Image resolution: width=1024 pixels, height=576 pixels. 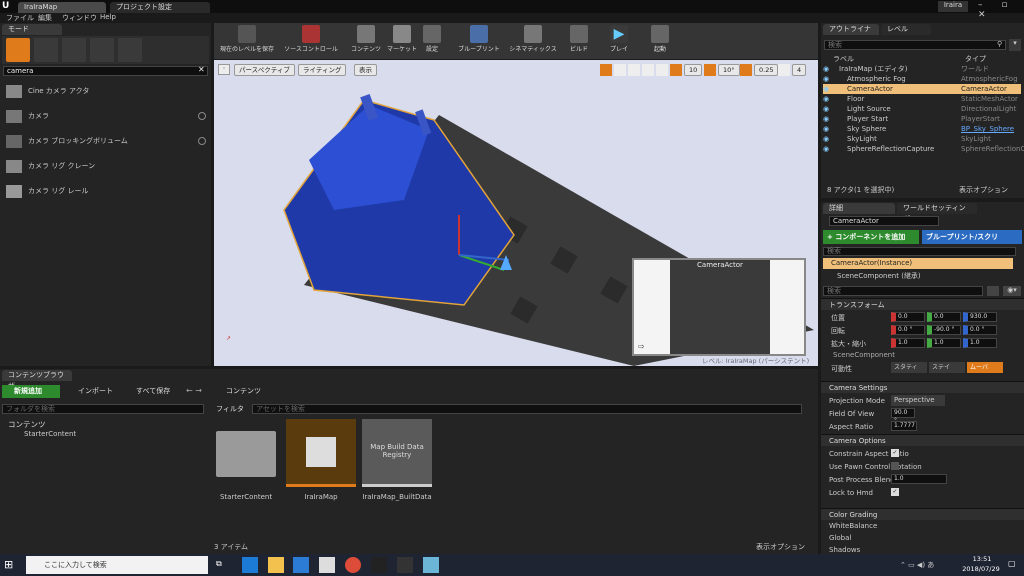 What do you see at coordinates (479, 40) in the screenshot?
I see `blueprints-button: ブループリント` at bounding box center [479, 40].